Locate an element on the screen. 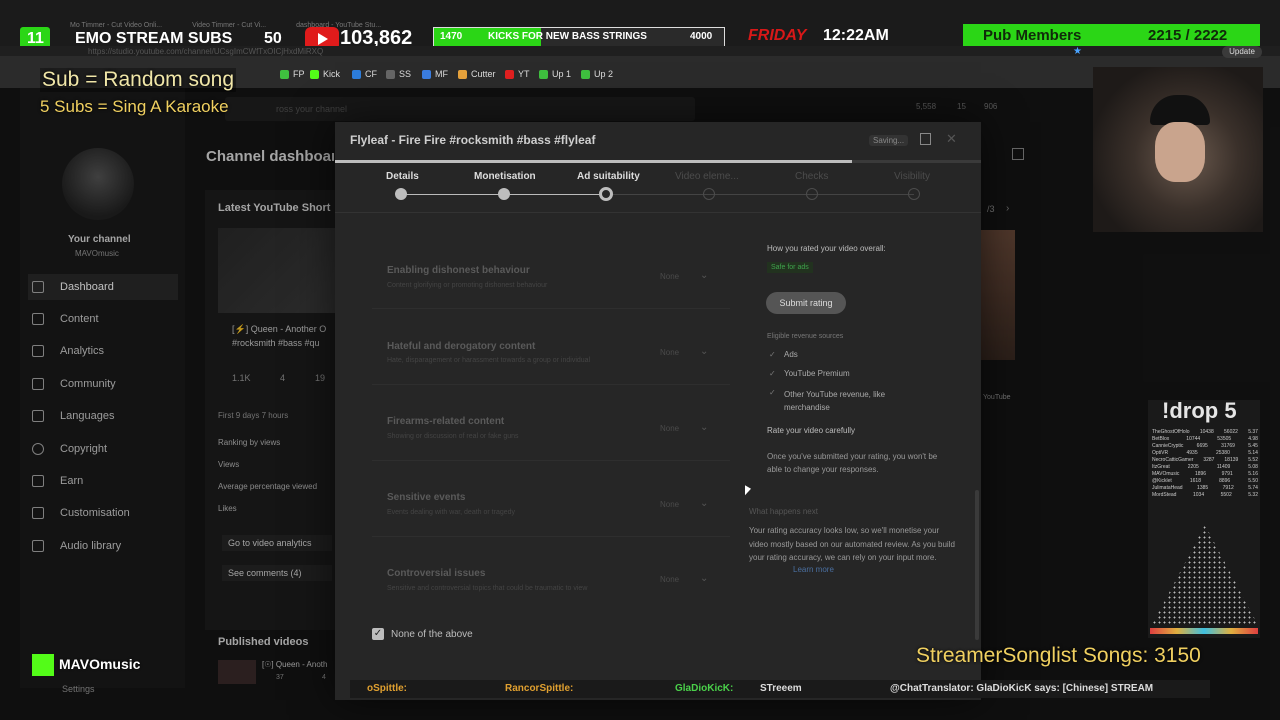  ss-icon is located at coordinates (390, 74).